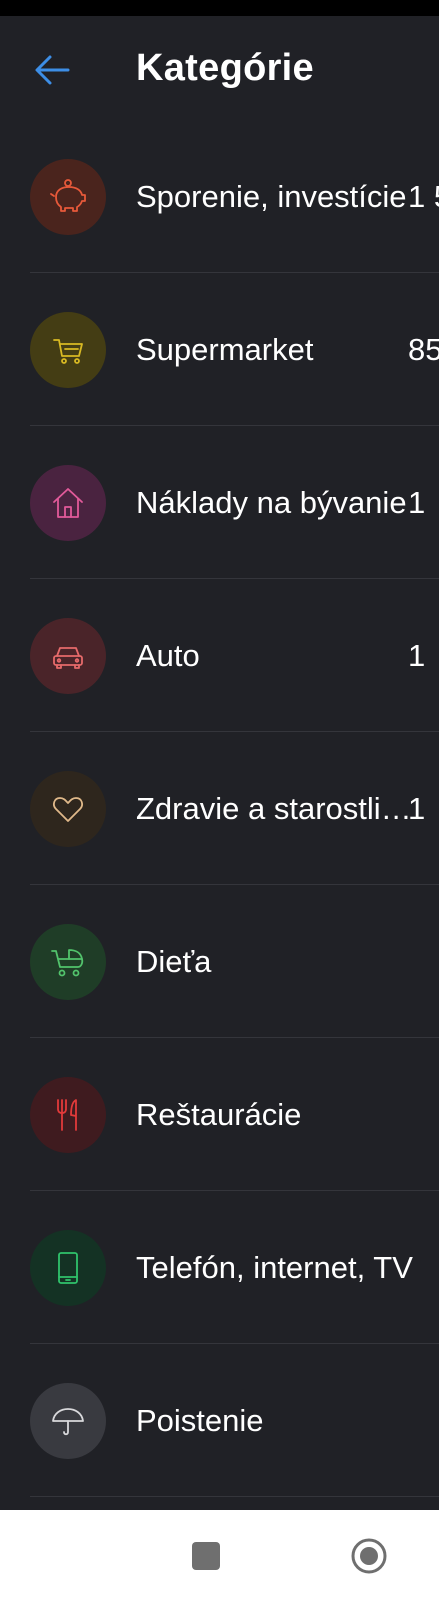 The image size is (439, 1600). I want to click on category-row-restaurants: Reštaurácie, so click(219, 1114).